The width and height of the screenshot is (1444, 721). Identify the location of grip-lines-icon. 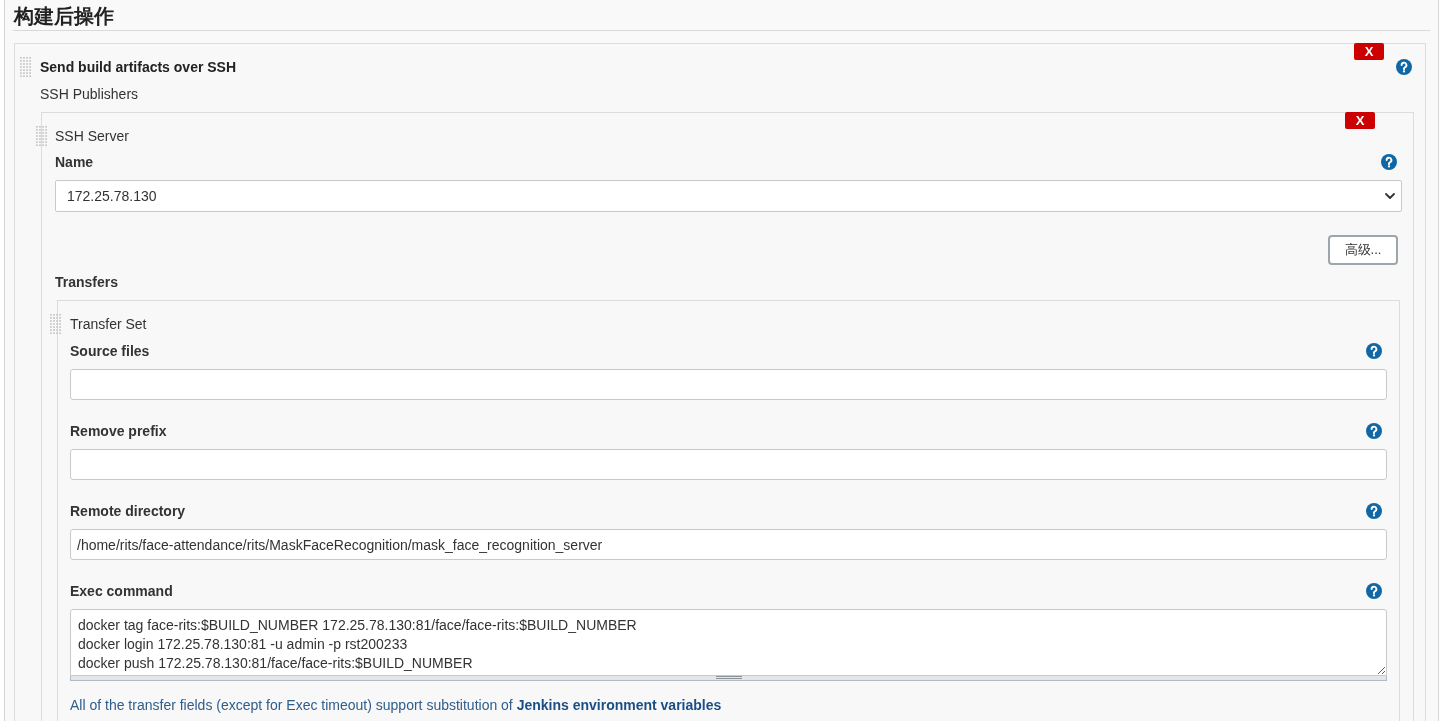
(728, 677).